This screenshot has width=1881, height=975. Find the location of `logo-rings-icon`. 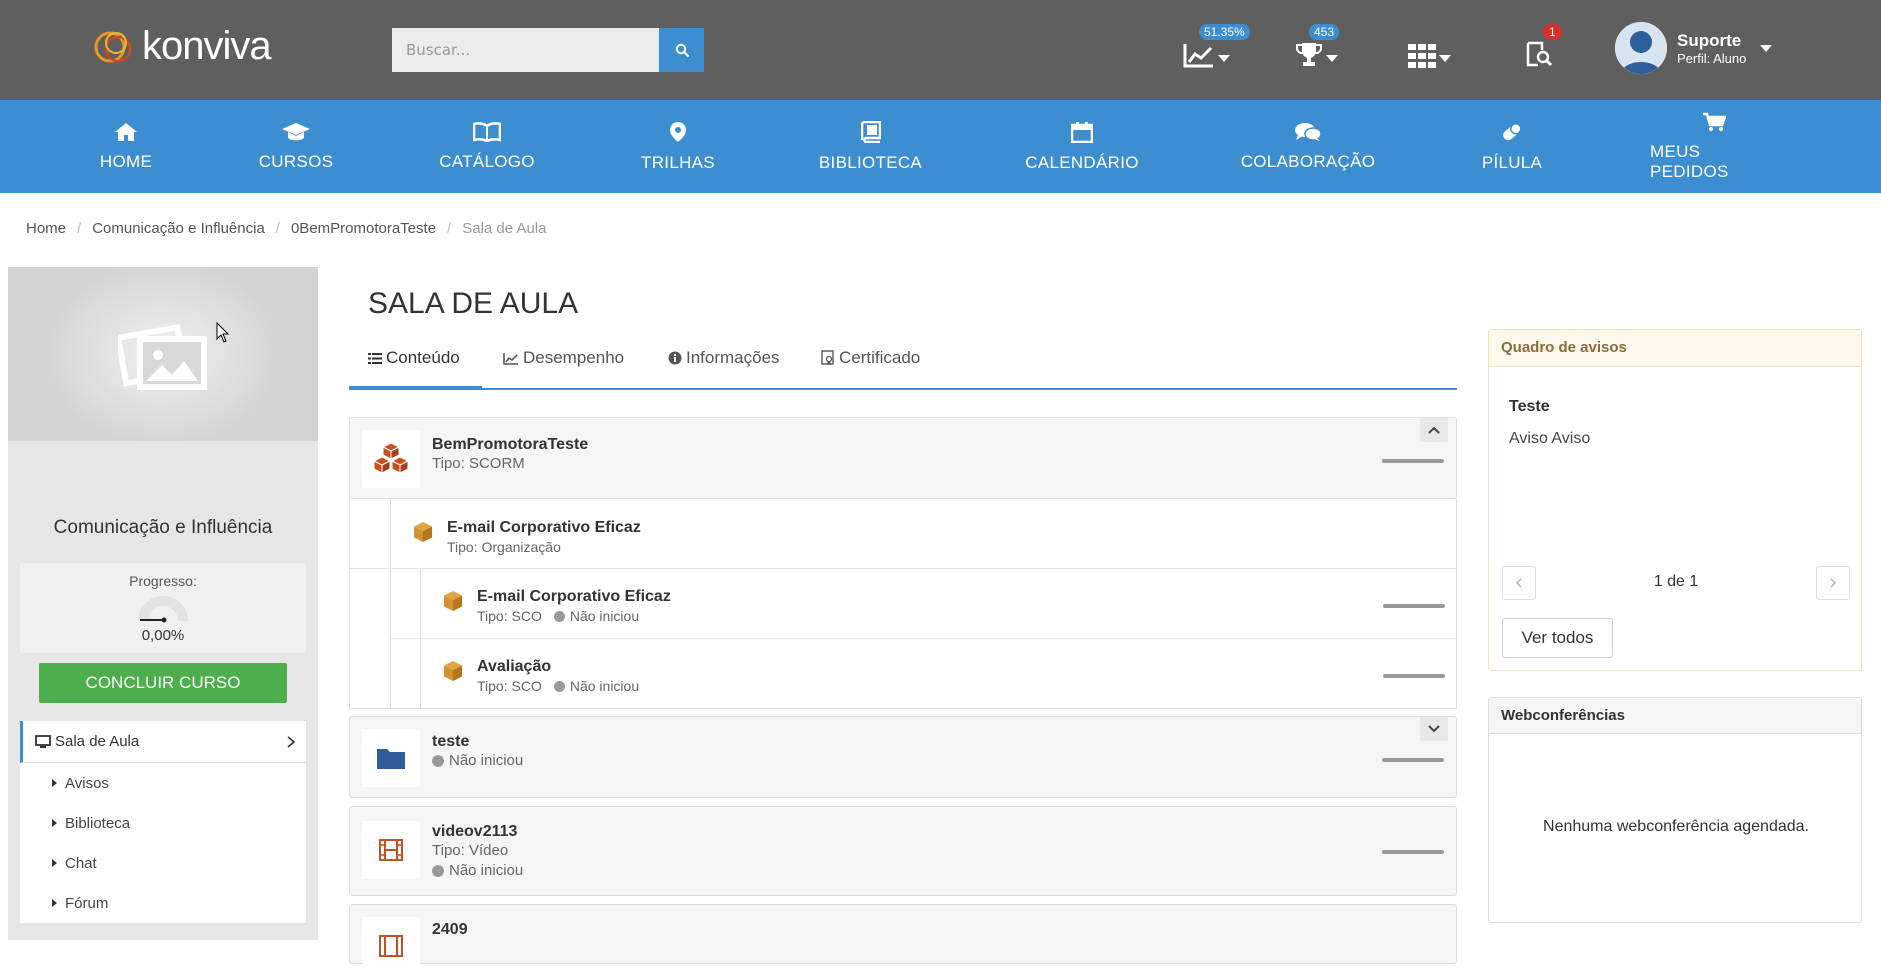

logo-rings-icon is located at coordinates (113, 46).